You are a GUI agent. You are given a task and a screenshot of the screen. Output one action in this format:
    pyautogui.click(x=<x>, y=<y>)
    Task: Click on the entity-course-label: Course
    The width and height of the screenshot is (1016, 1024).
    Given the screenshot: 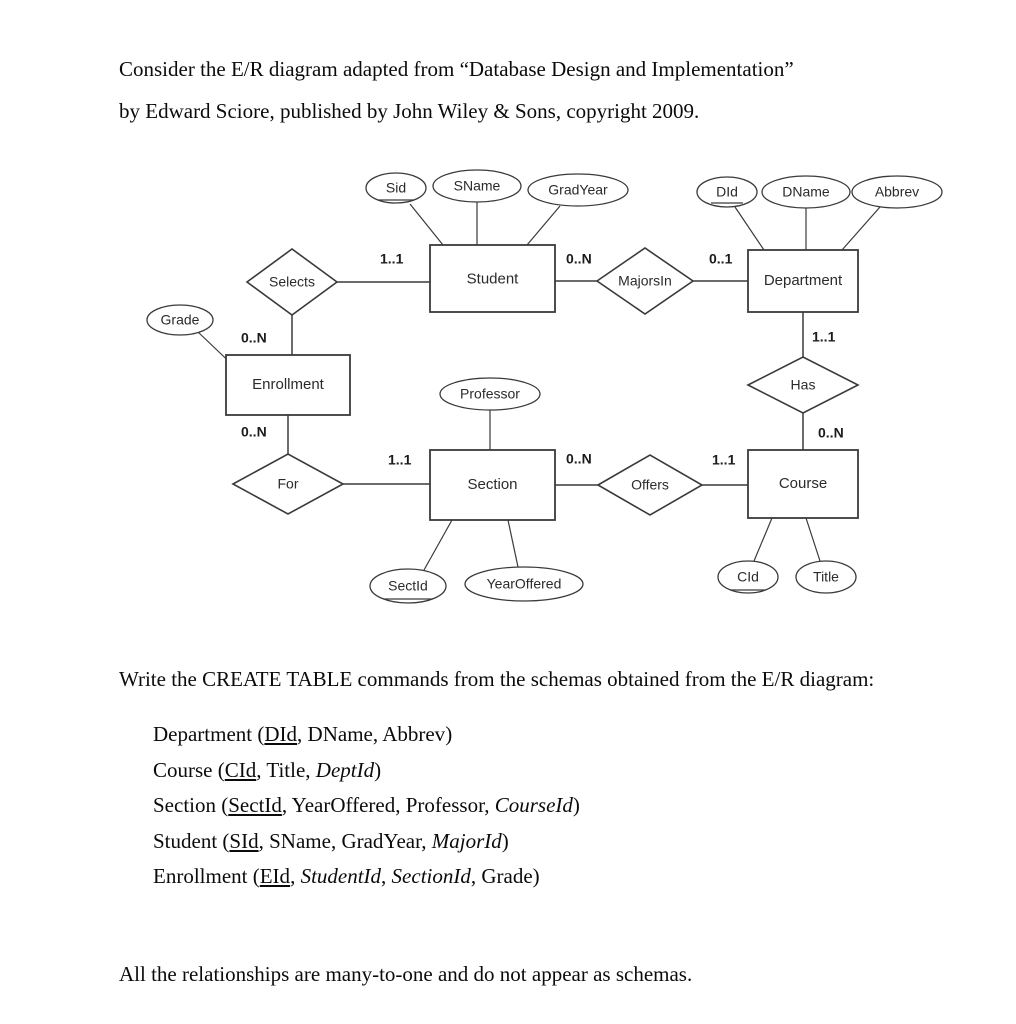 What is the action you would take?
    pyautogui.click(x=803, y=483)
    